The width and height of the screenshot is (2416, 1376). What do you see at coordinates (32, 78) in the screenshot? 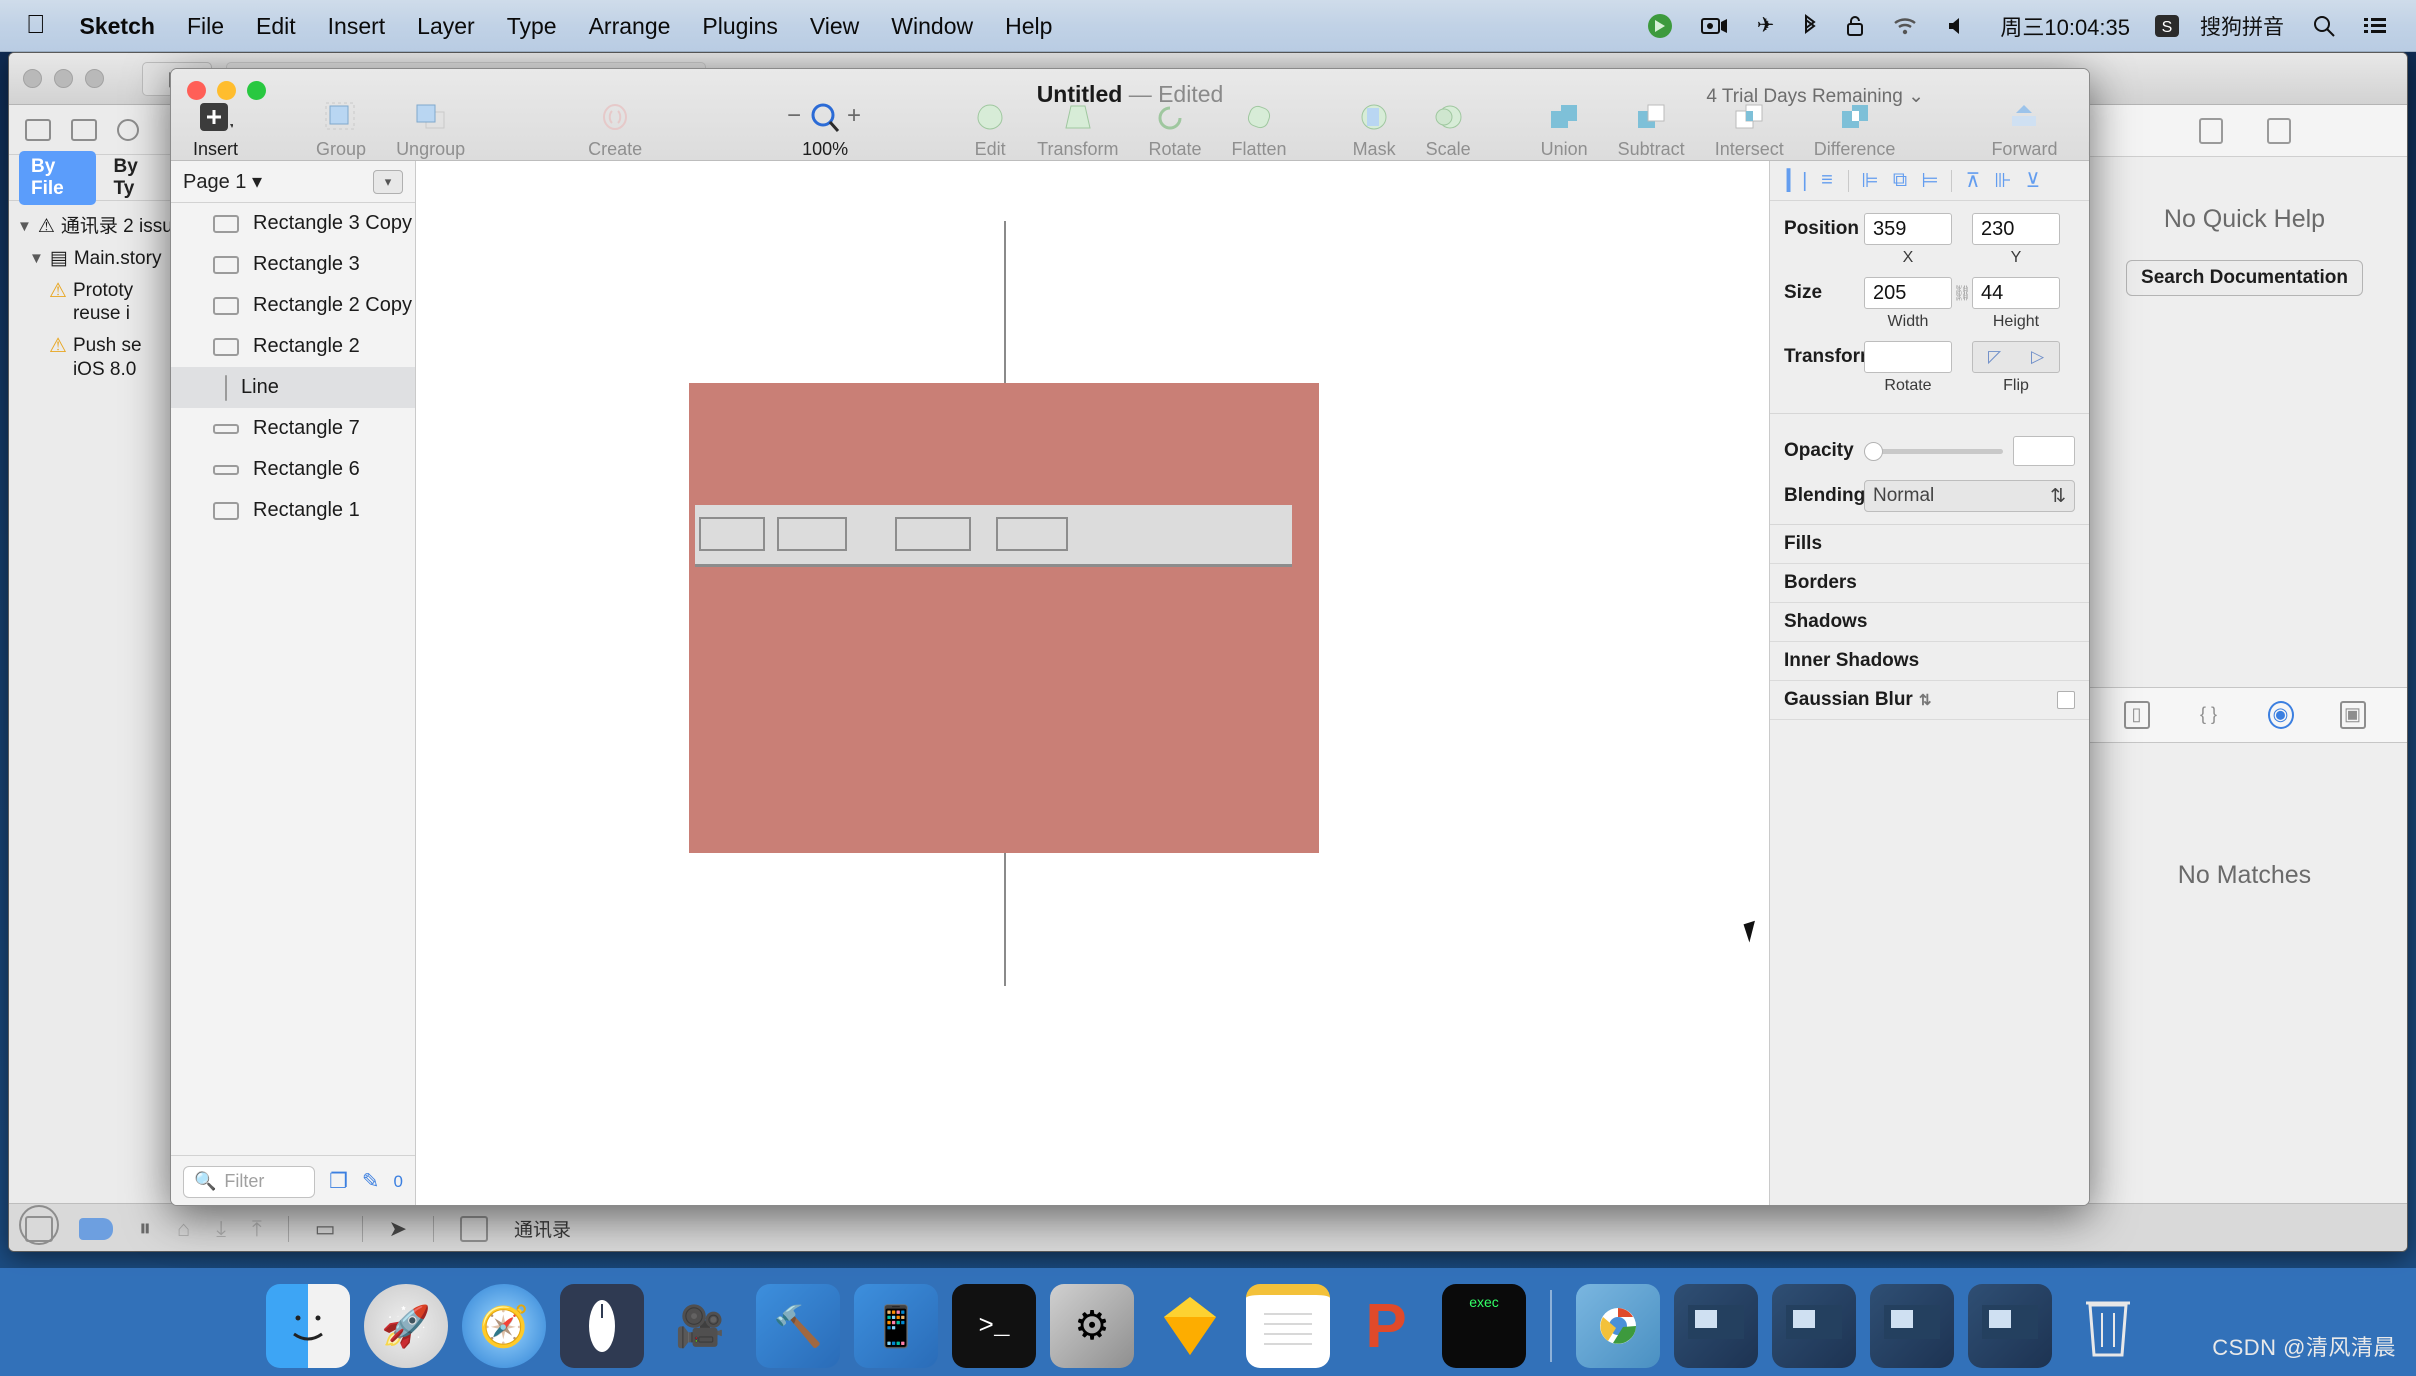
I see `xcode-close-button` at bounding box center [32, 78].